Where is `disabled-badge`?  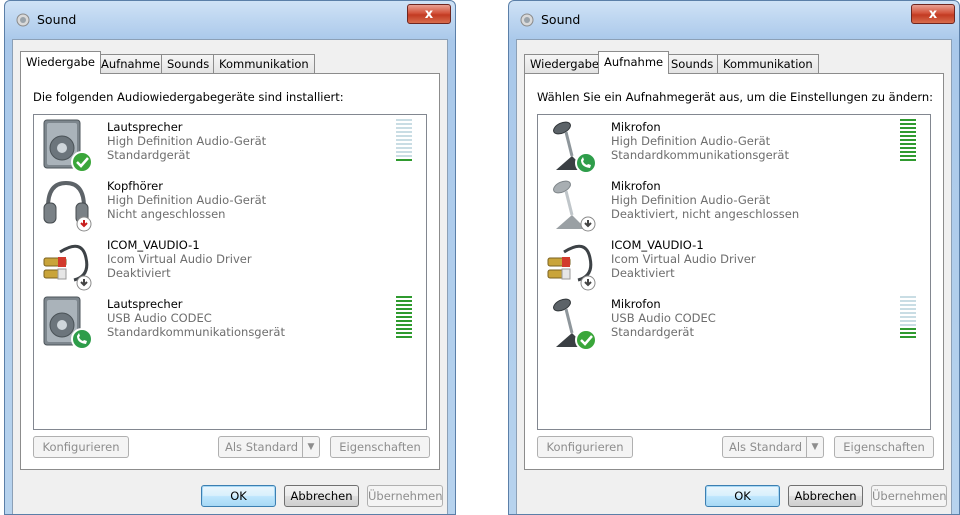
disabled-badge is located at coordinates (588, 283).